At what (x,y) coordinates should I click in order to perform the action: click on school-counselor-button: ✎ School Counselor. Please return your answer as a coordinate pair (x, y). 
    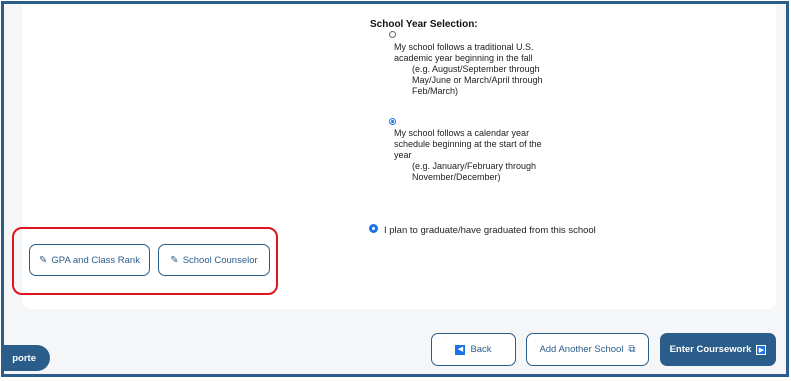
    Looking at the image, I should click on (214, 260).